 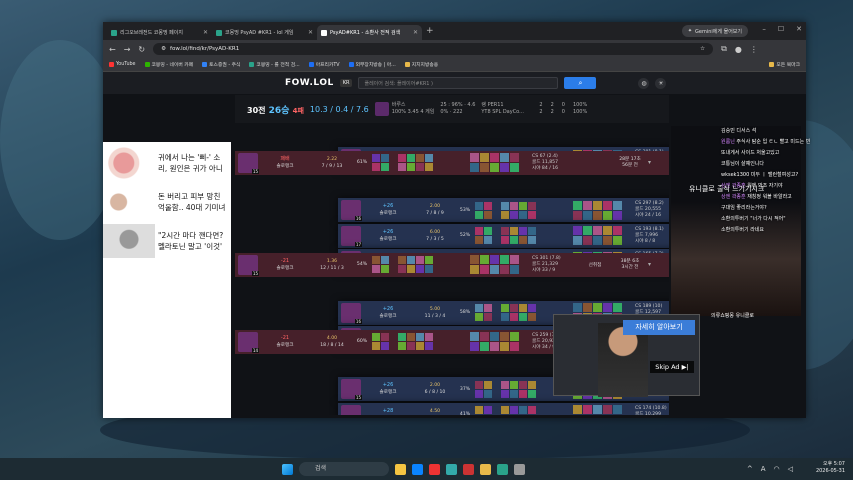 What do you see at coordinates (351, 236) in the screenshot?
I see `champion-portrait: 17` at bounding box center [351, 236].